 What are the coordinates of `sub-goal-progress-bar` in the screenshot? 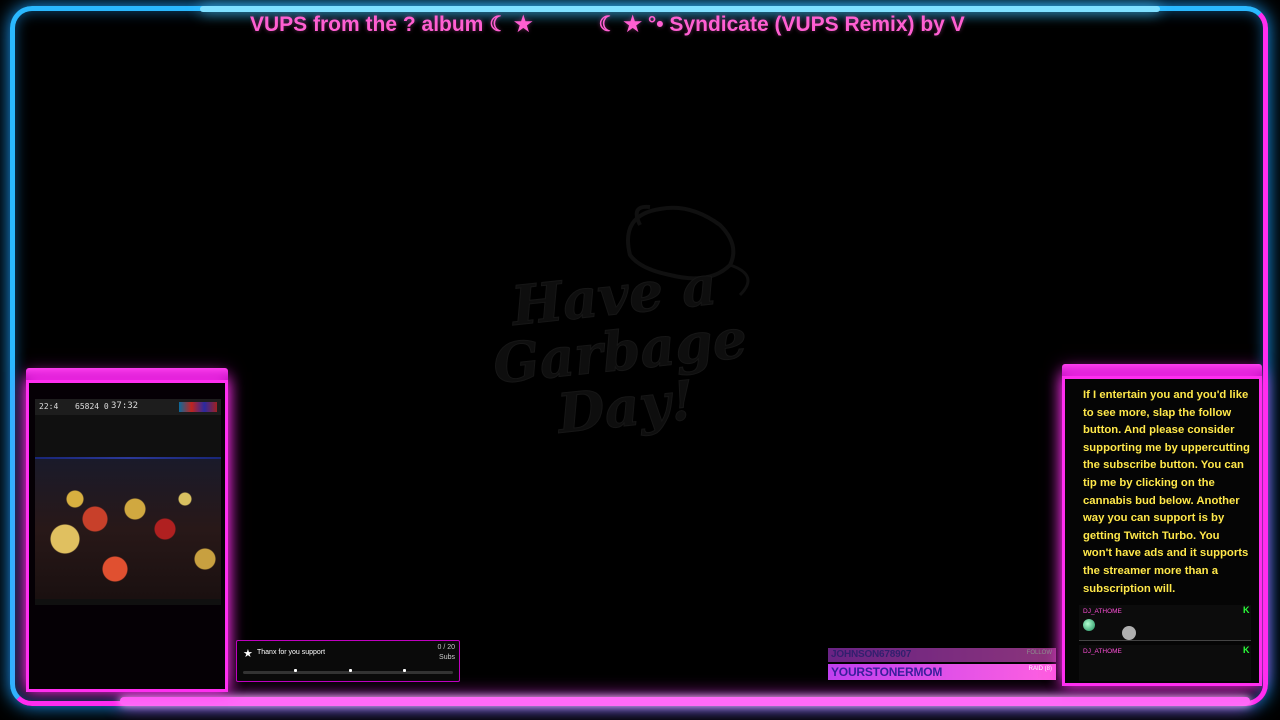 It's located at (348, 672).